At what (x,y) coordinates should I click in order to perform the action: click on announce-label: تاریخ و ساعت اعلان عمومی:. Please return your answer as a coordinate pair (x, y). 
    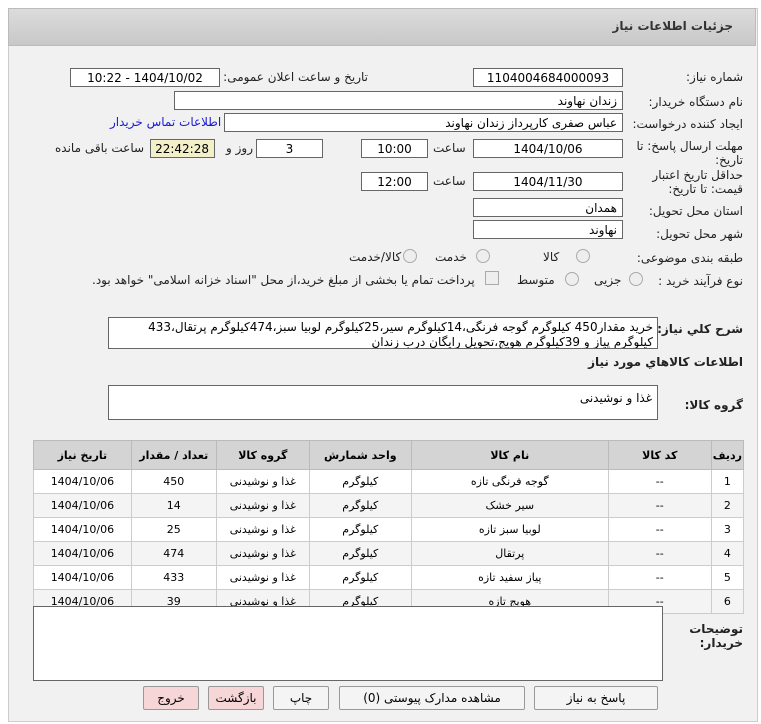
    Looking at the image, I should click on (295, 77).